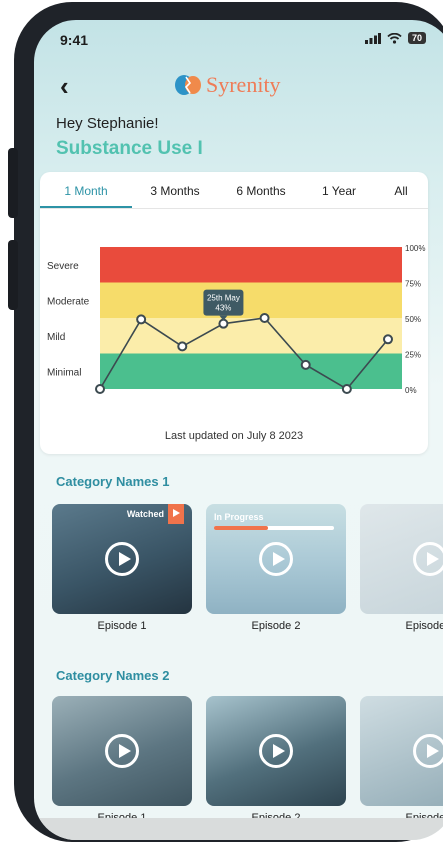 The width and height of the screenshot is (443, 842). I want to click on time-range-tabs: 1 Month 3 Months 6 Months 1 Year All, so click(234, 194).